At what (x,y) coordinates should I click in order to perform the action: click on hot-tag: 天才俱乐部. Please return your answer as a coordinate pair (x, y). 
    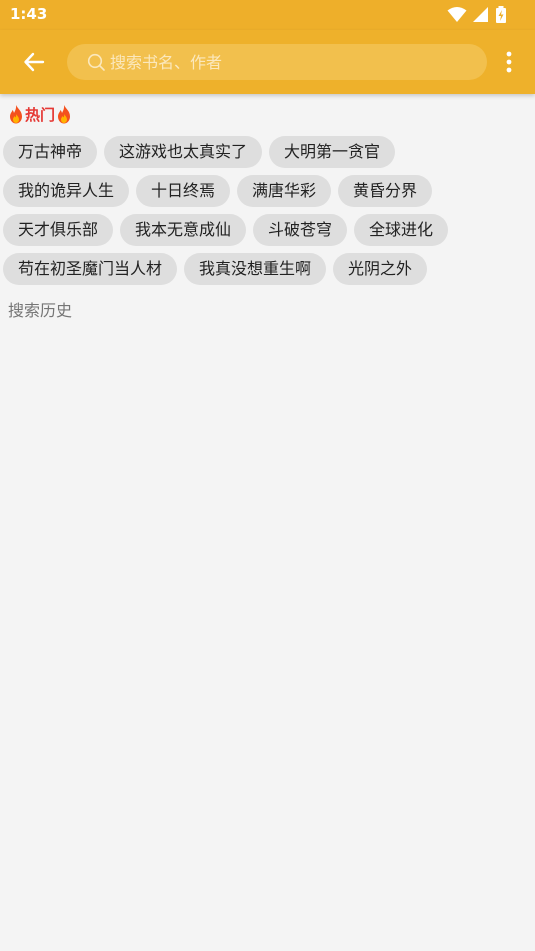
    Looking at the image, I should click on (58, 230).